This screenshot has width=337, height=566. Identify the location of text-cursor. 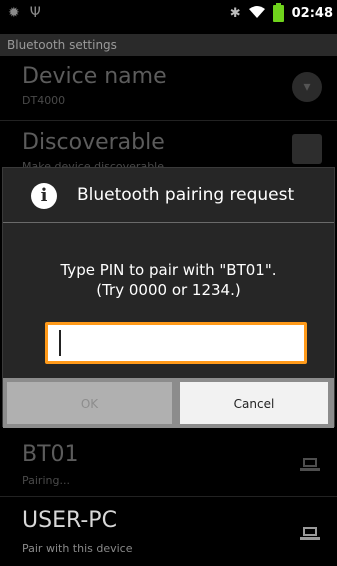
(60, 343).